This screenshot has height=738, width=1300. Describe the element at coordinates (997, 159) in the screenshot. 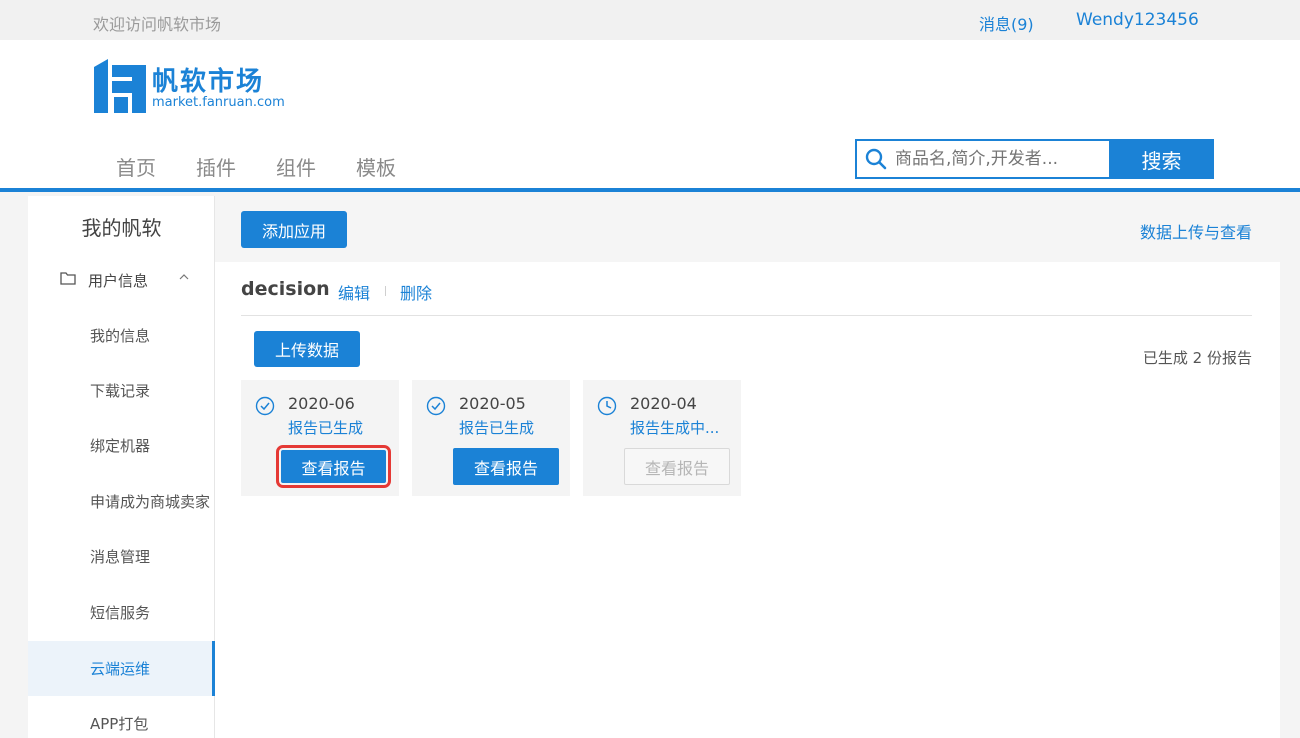

I see `search-input` at that location.